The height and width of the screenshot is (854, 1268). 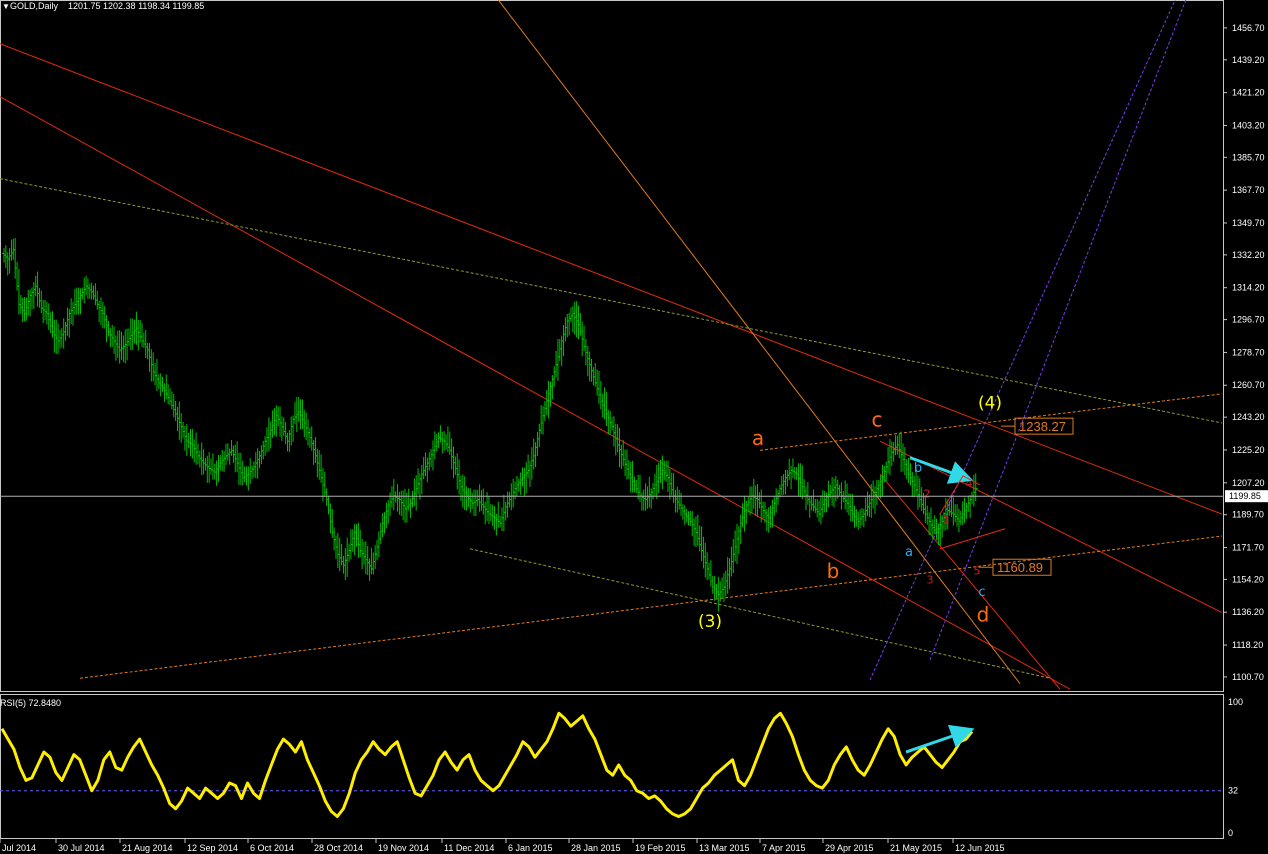 I want to click on price-tick-label: 1332.20, so click(x=1248, y=255).